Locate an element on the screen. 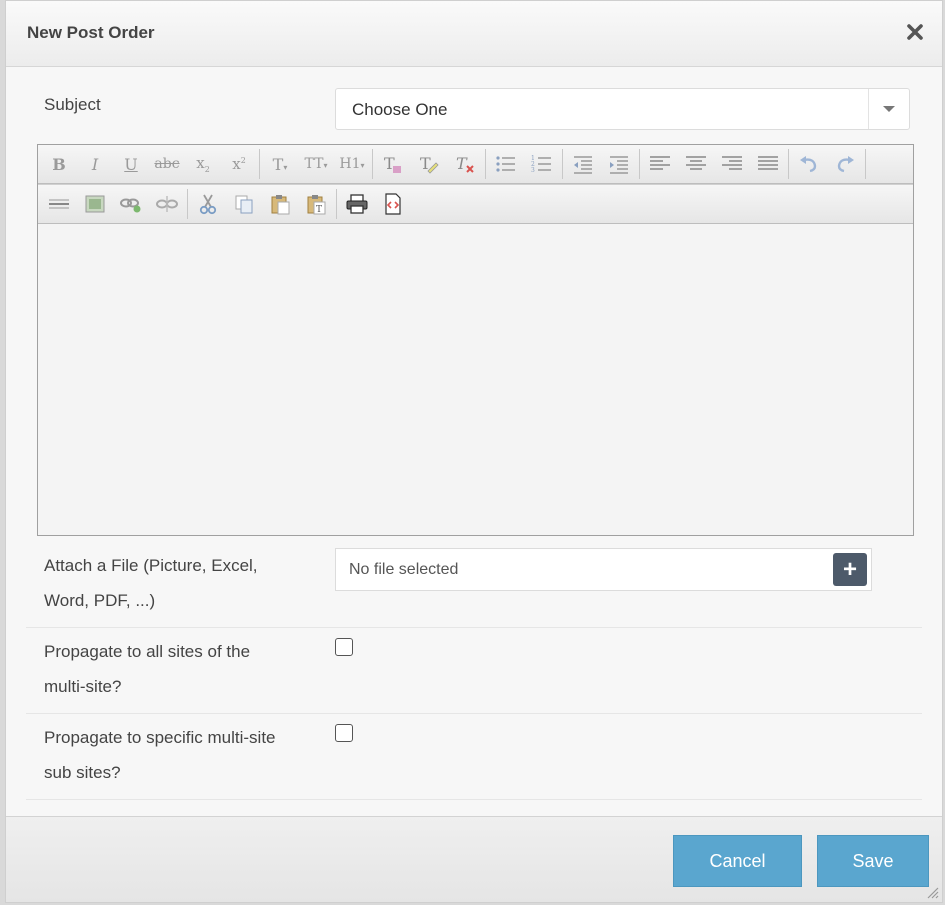  resize-grip-icon is located at coordinates (932, 892).